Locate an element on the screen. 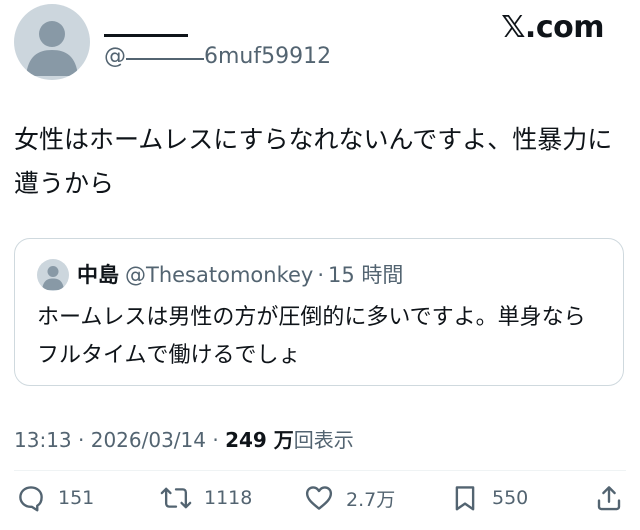  repost-button: 1118 is located at coordinates (206, 498).